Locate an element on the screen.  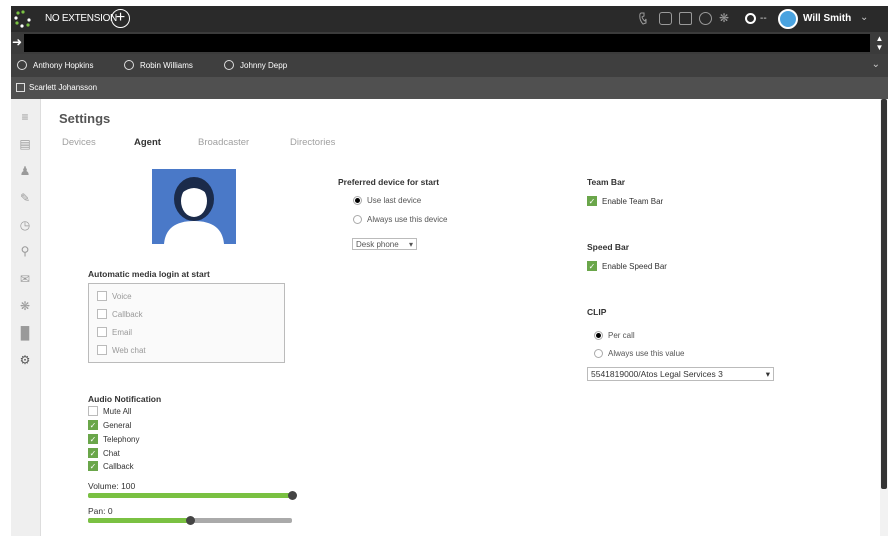
enable-speed-bar: ✓ Enable Speed Bar is located at coordinates (627, 266).